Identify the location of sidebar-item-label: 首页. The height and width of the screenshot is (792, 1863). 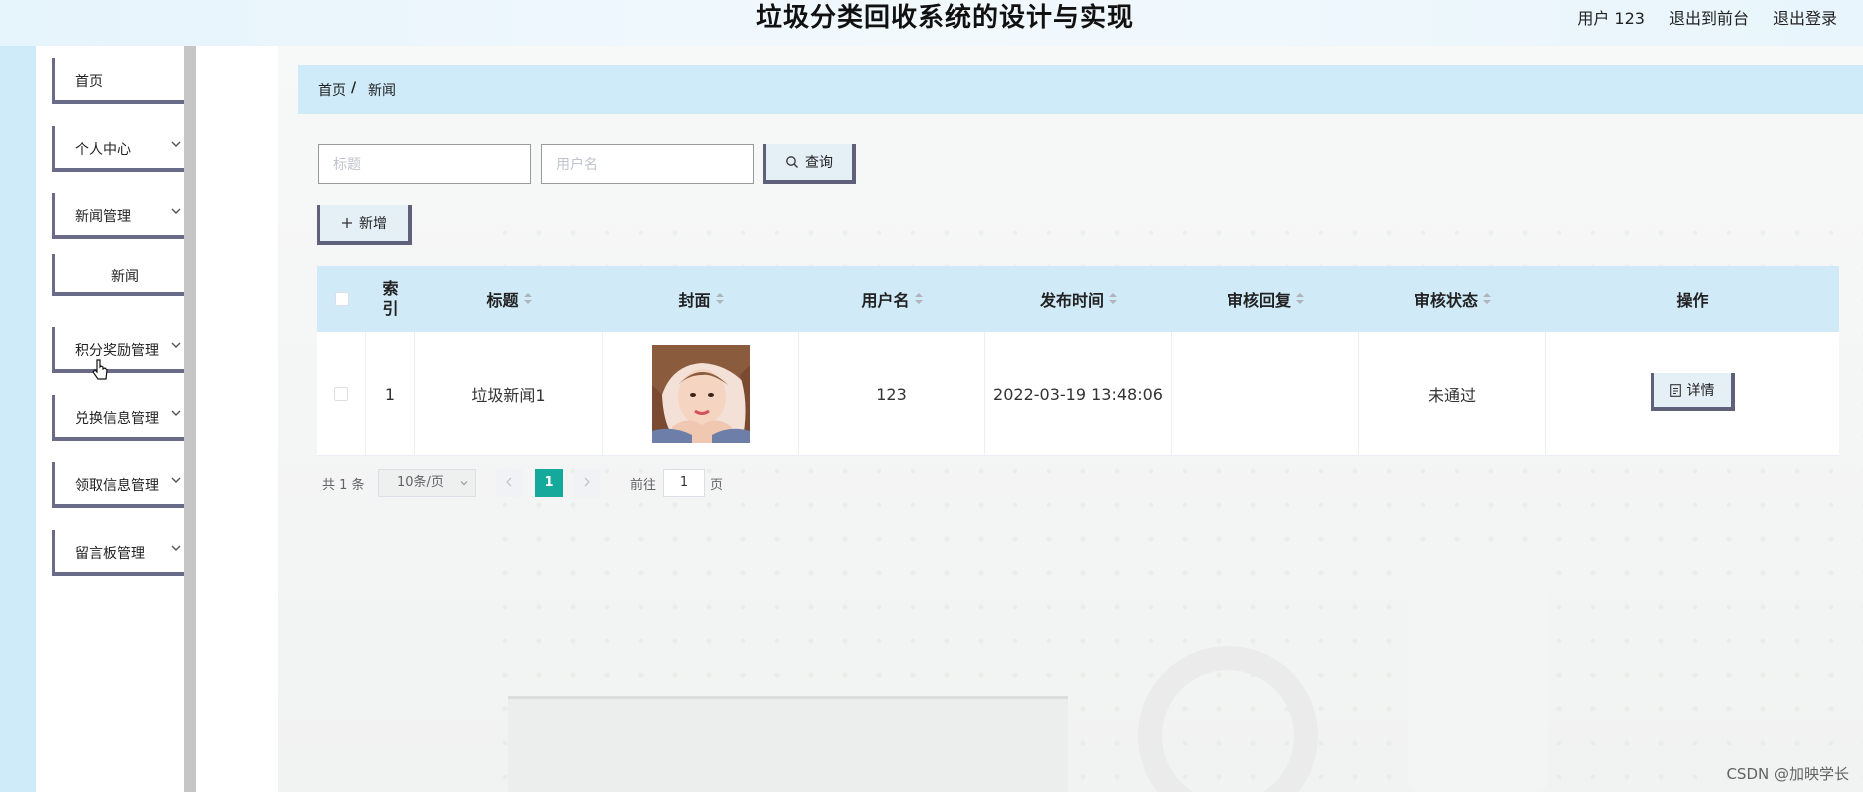
(89, 82).